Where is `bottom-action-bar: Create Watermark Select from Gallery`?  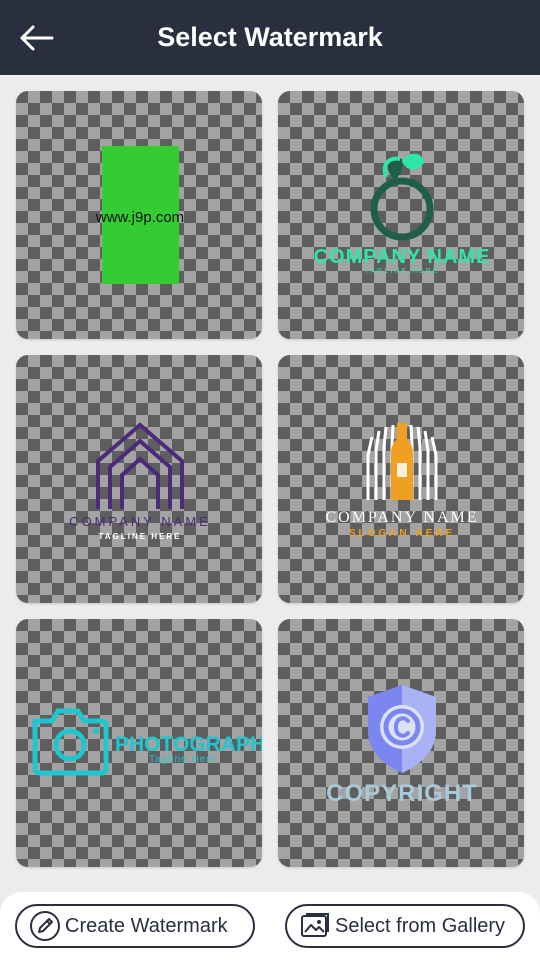 bottom-action-bar: Create Watermark Select from Gallery is located at coordinates (270, 926).